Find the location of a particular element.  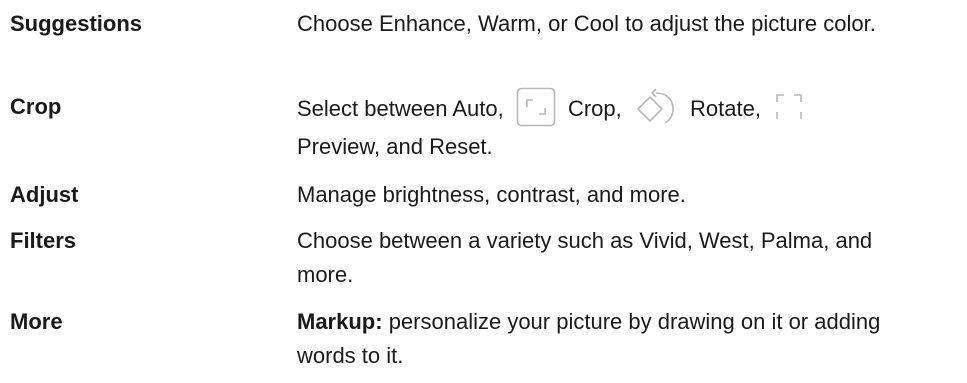

description-text: Crop, is located at coordinates (594, 108).